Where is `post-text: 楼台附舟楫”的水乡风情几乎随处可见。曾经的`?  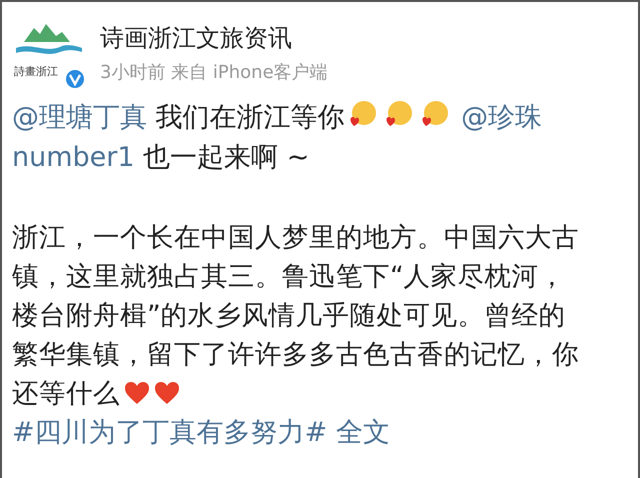 post-text: 楼台附舟楫”的水乡风情几乎随处可见。曾经的 is located at coordinates (289, 315).